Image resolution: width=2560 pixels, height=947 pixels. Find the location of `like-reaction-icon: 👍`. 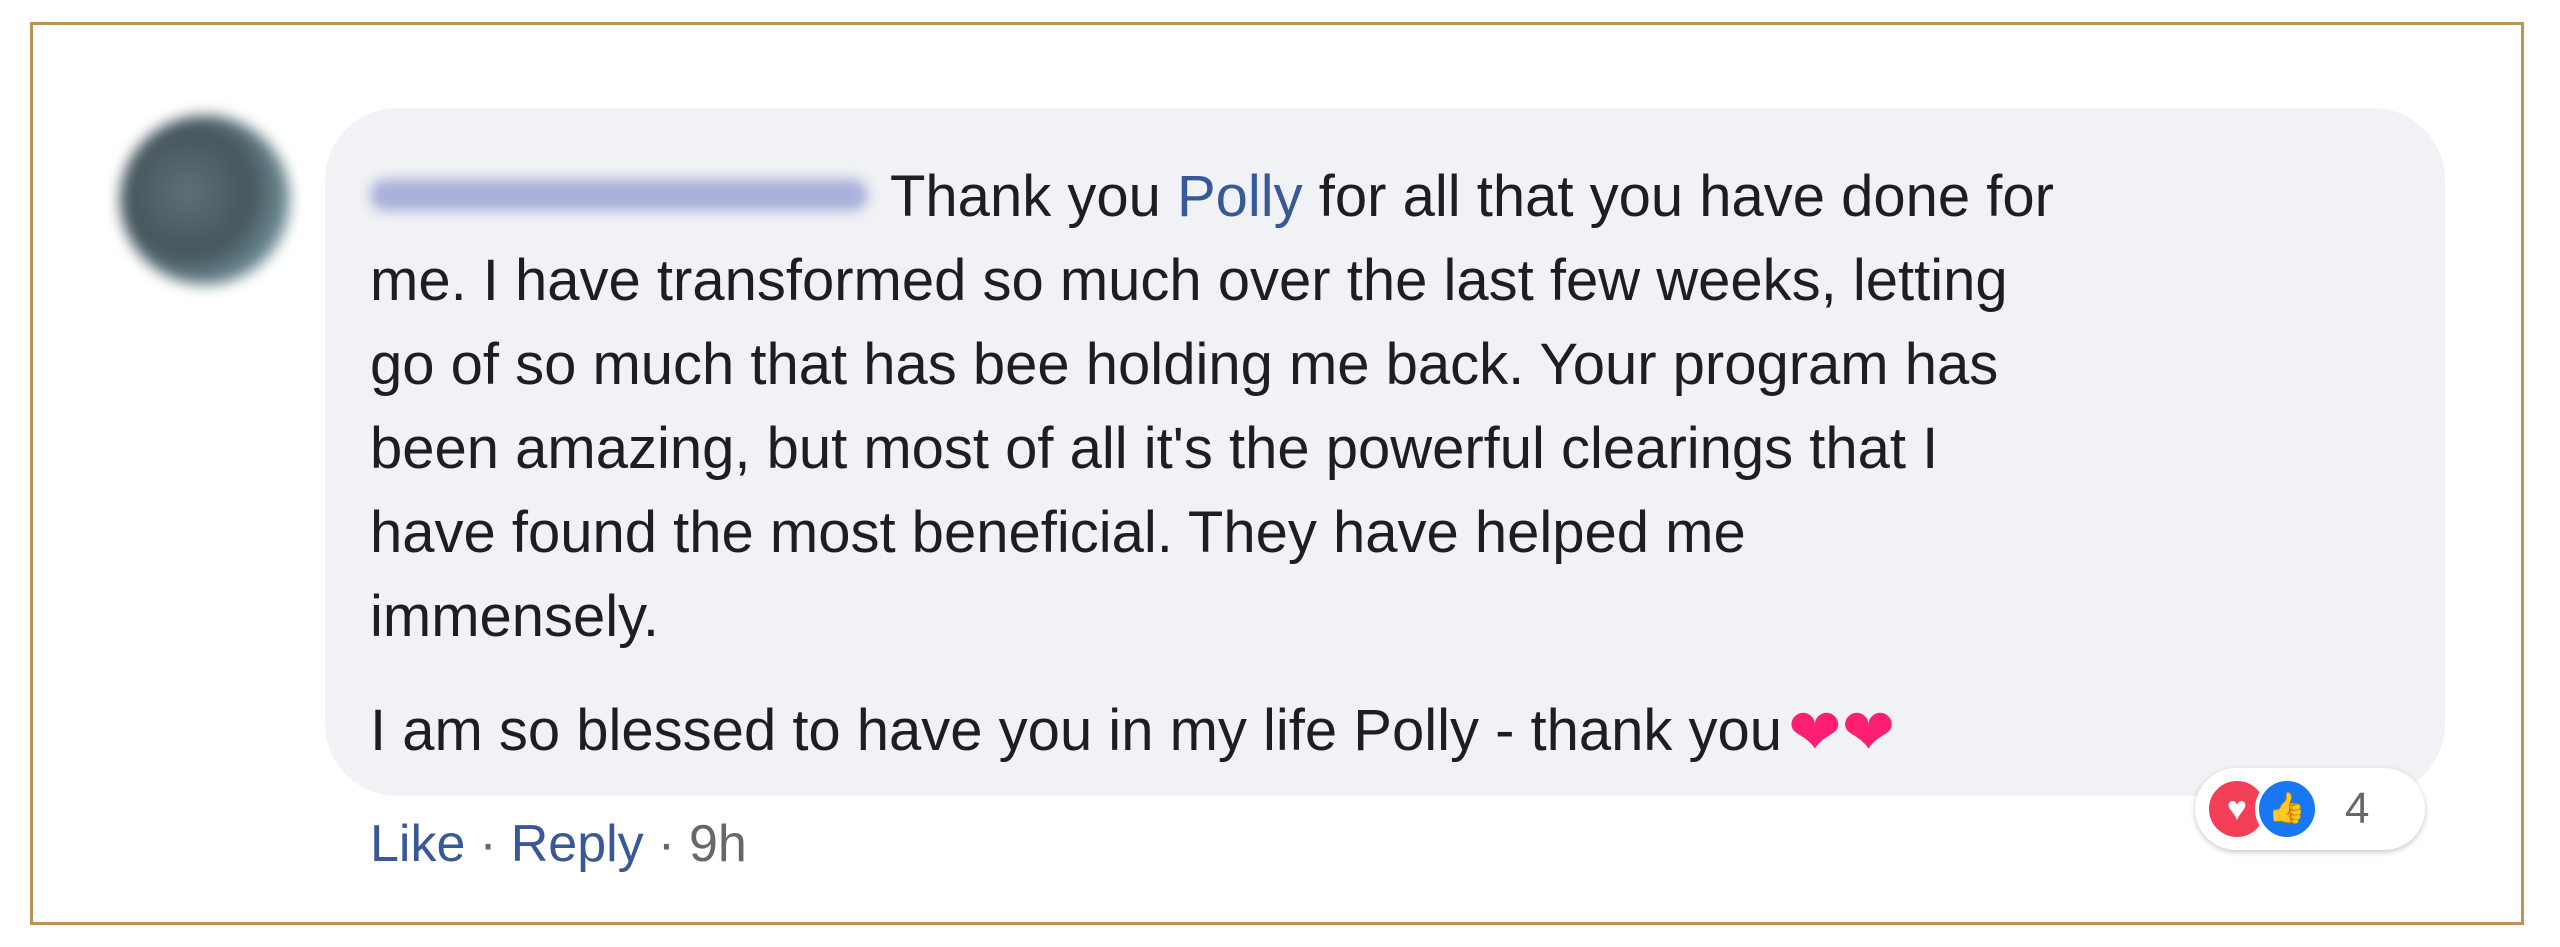

like-reaction-icon: 👍 is located at coordinates (2287, 809).